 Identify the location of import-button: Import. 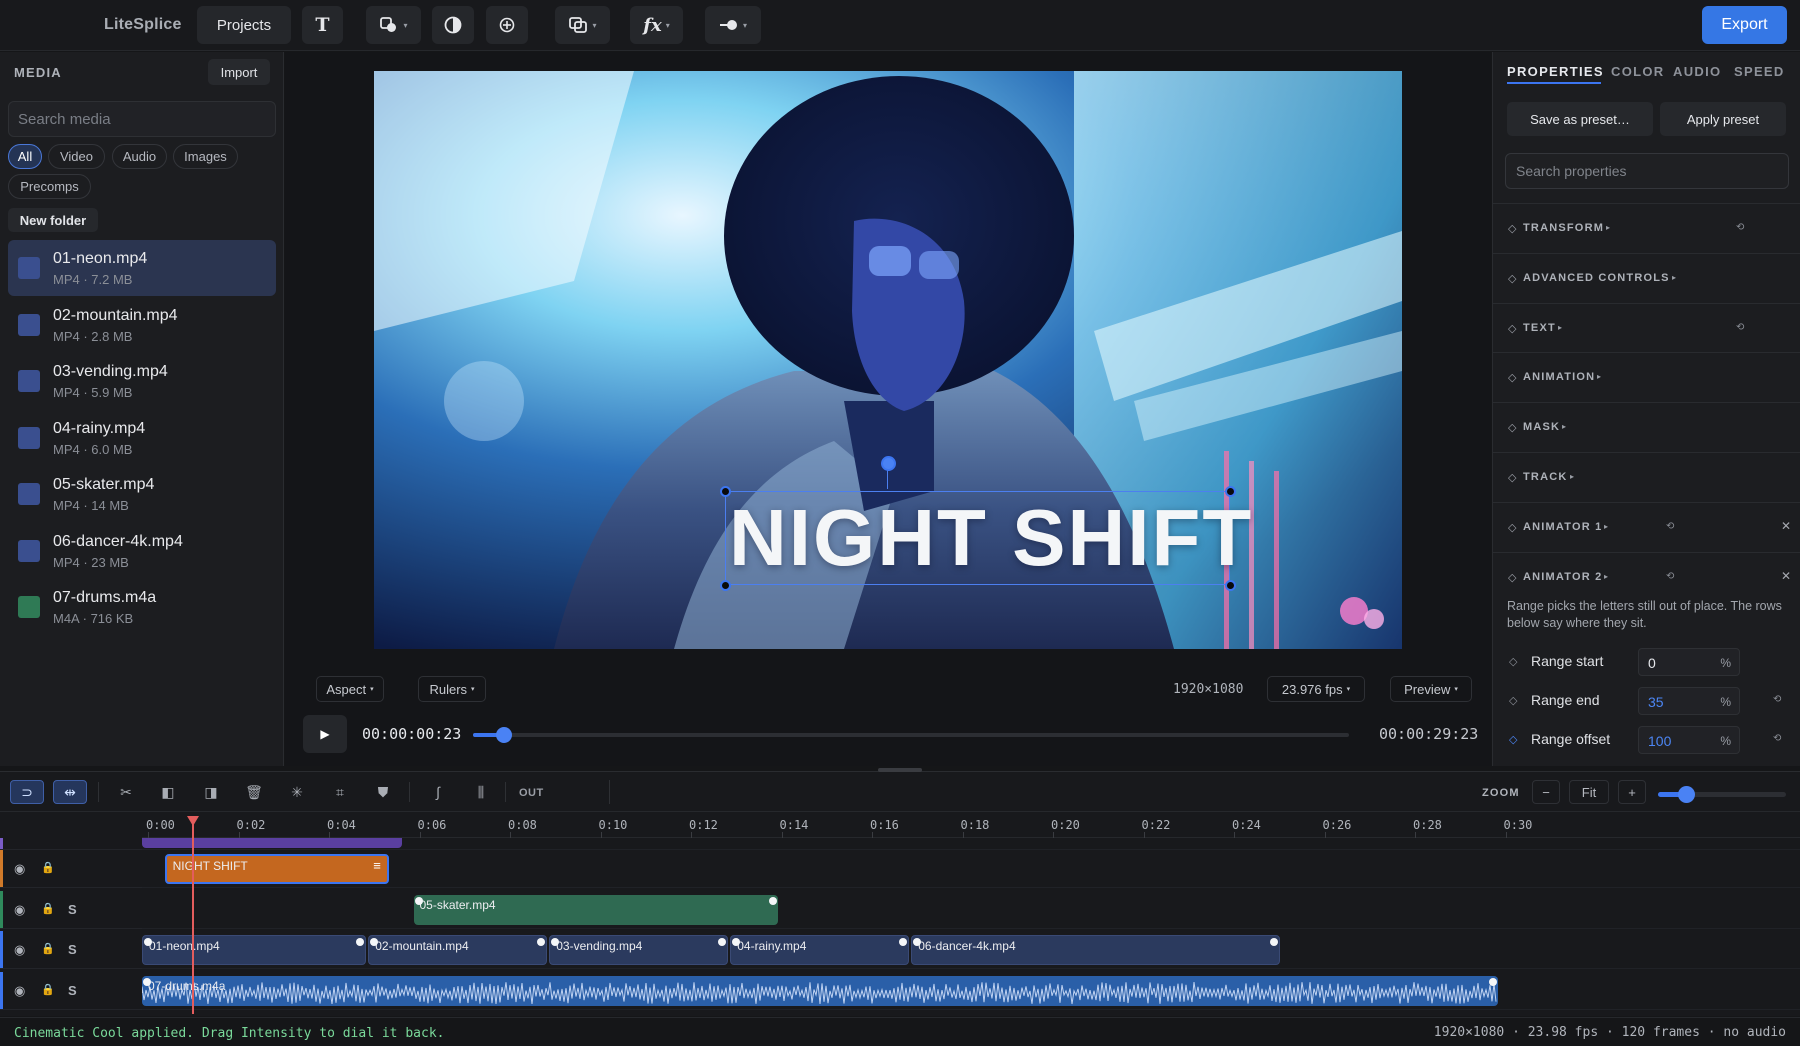
(239, 72).